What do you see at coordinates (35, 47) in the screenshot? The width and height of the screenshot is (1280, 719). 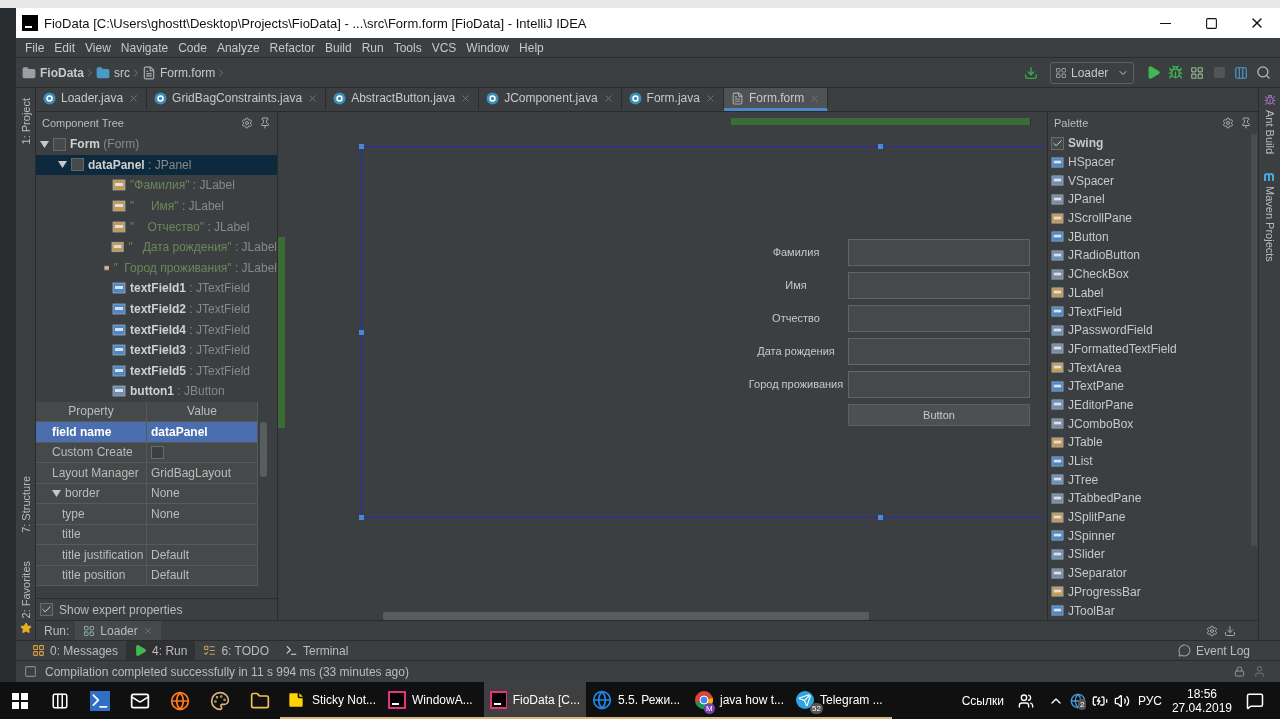 I see `menu-item: File` at bounding box center [35, 47].